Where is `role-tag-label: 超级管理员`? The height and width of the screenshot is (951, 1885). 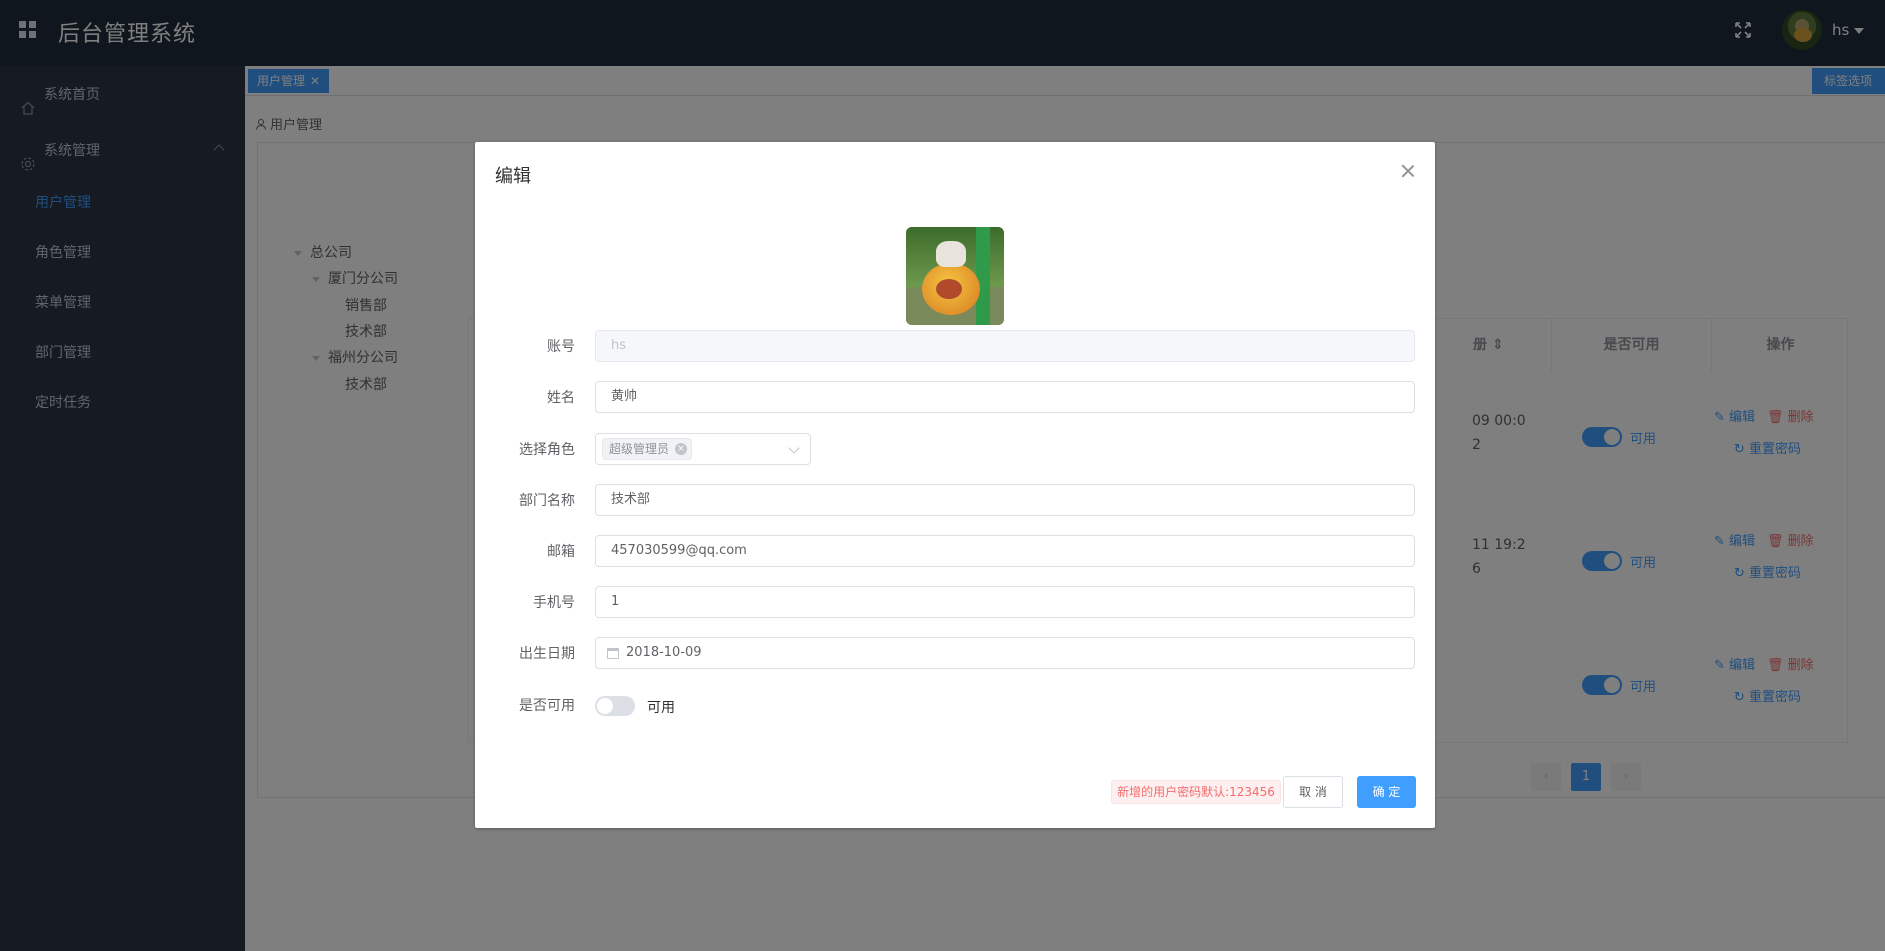 role-tag-label: 超级管理员 is located at coordinates (639, 449).